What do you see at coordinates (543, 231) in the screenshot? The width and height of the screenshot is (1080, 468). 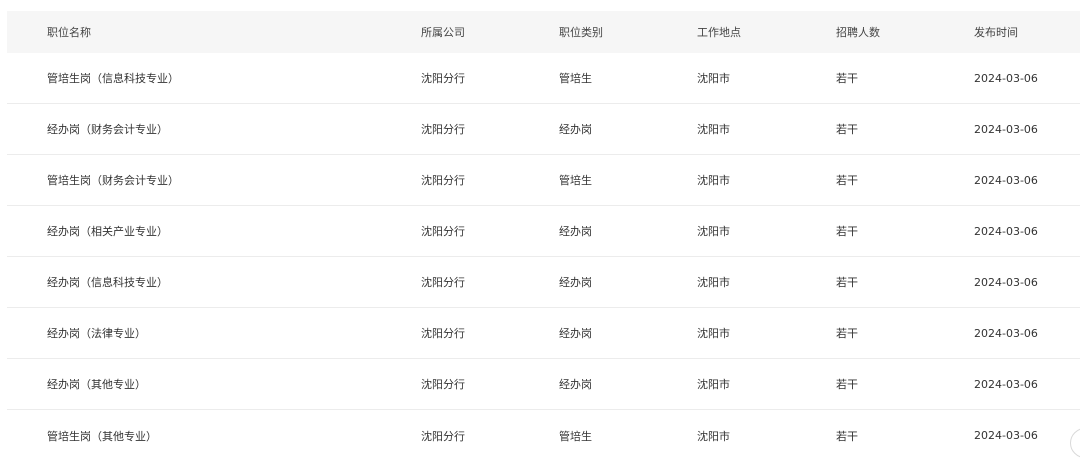 I see `table-row: 经办岗（相关产业专业） 沈阳分行 经办岗 沈阳市 若干 2024-03-06` at bounding box center [543, 231].